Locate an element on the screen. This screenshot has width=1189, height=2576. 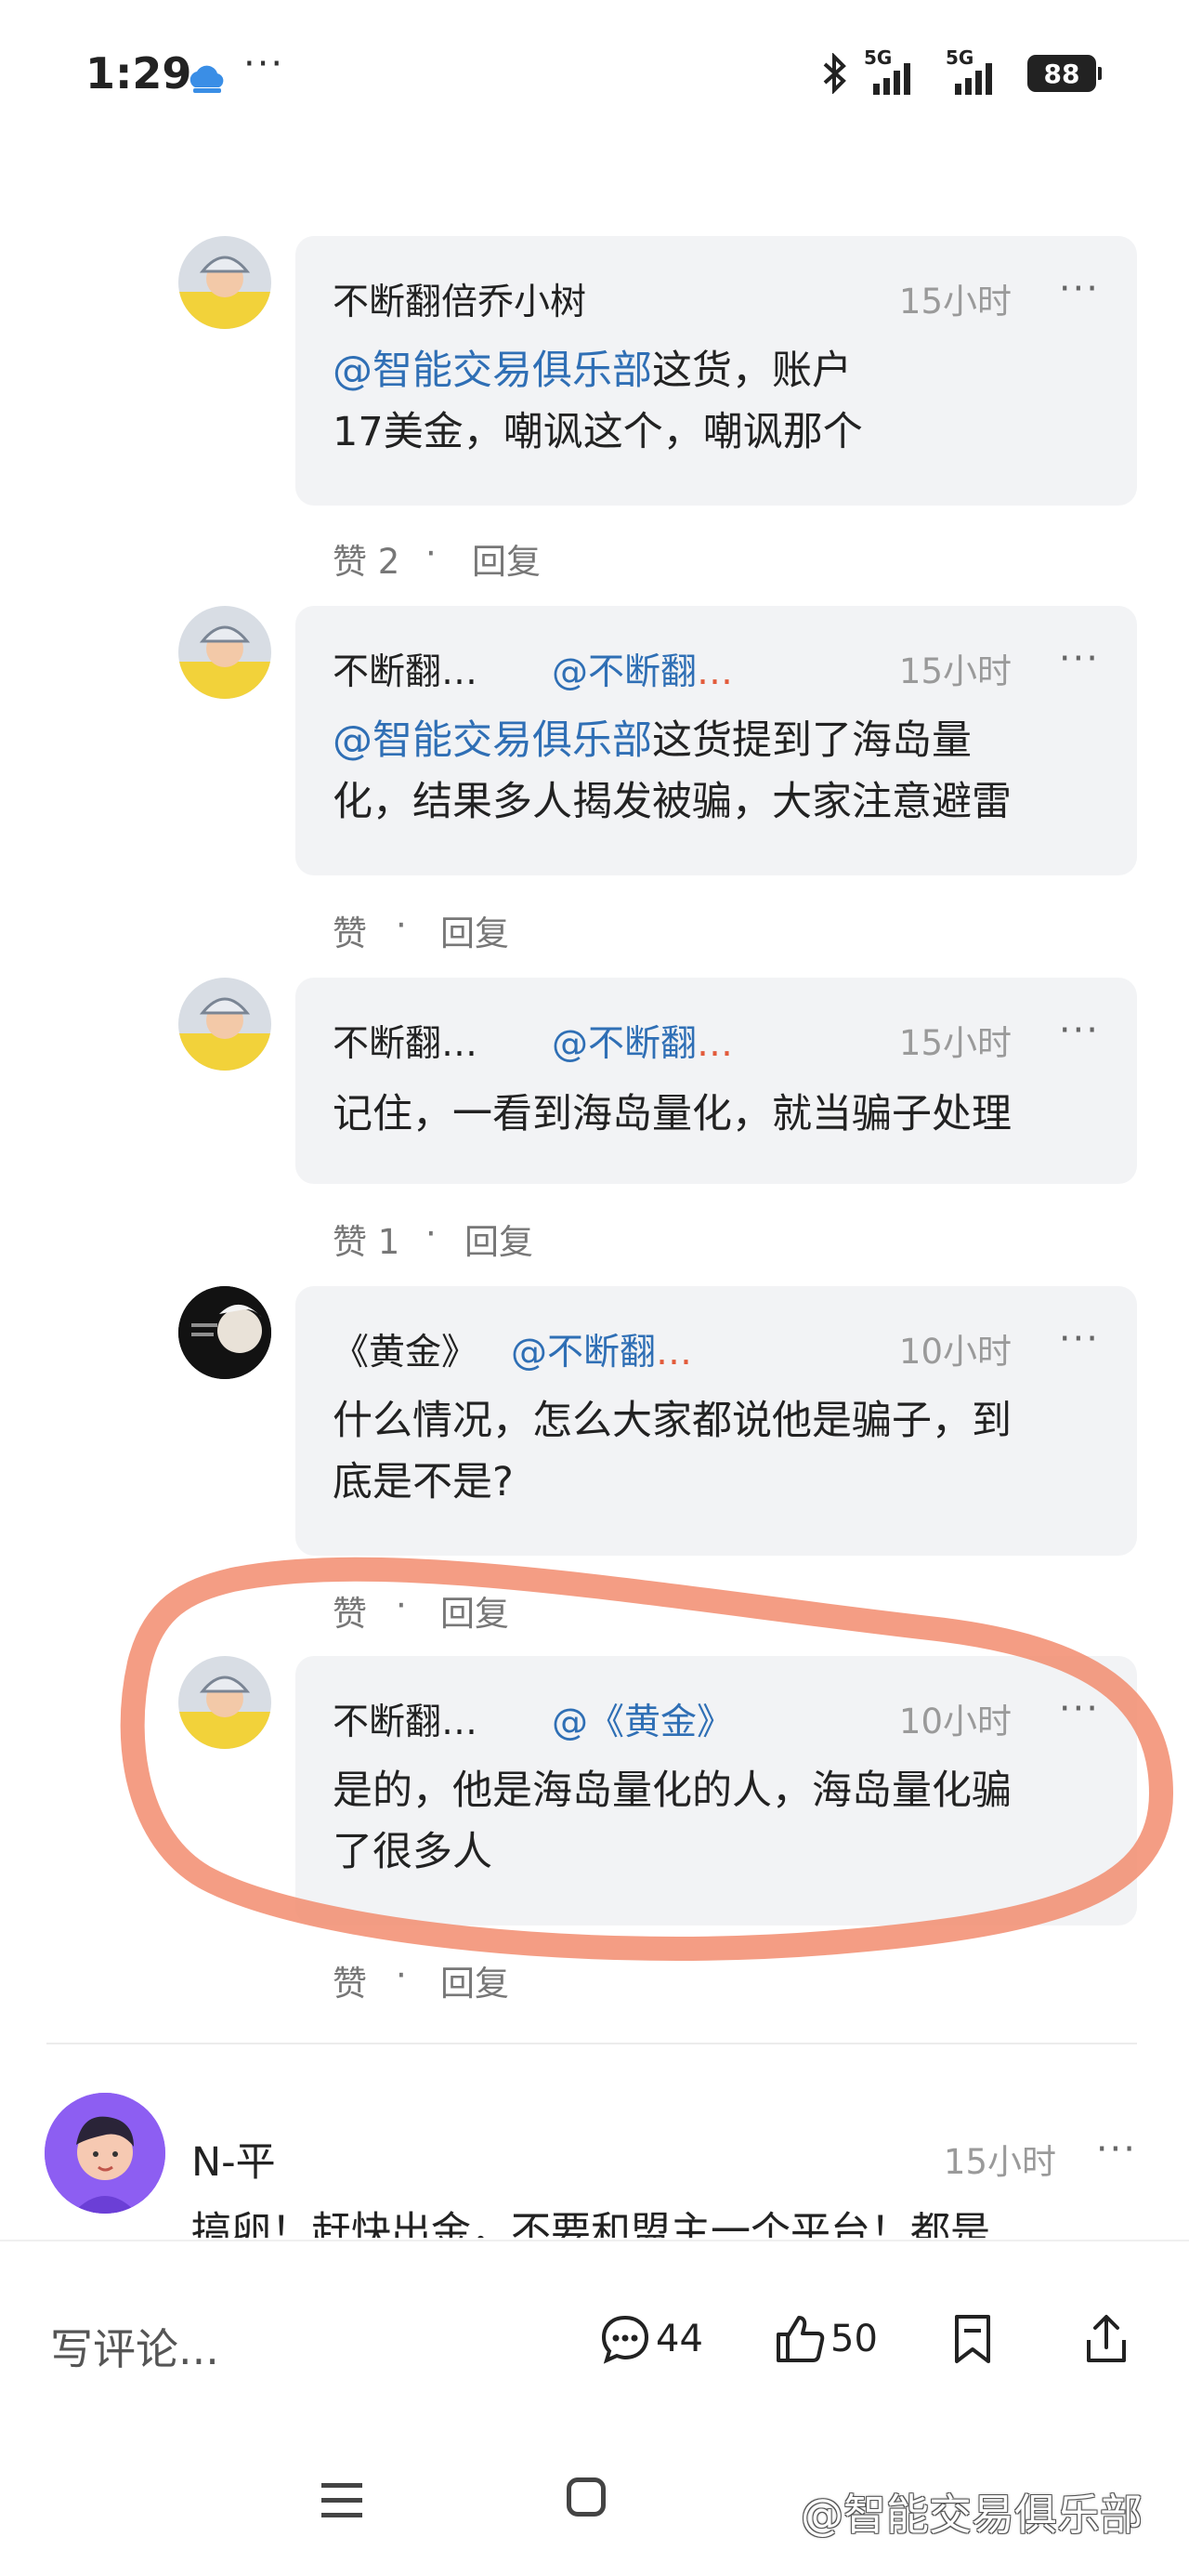
comment-text: 搞卵！赶快出金，不要和盟主一个平台！都是 is located at coordinates (590, 2223).